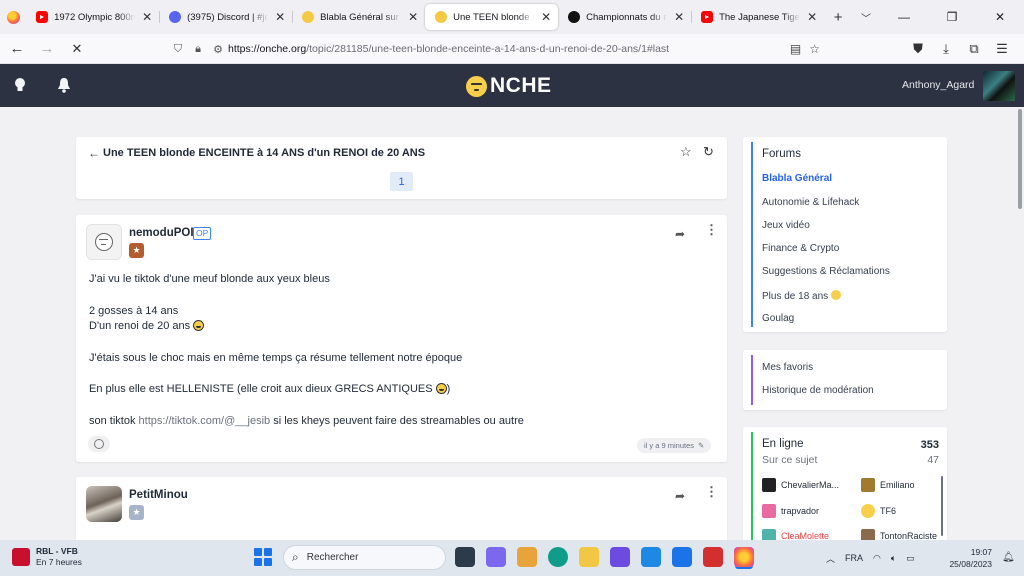  What do you see at coordinates (17, 49) in the screenshot?
I see `back-icon: ←` at bounding box center [17, 49].